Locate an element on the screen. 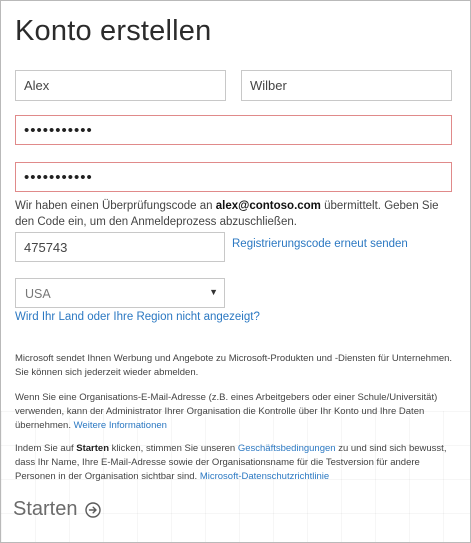 Image resolution: width=471 pixels, height=543 pixels. country-select: USA ▼ is located at coordinates (120, 293).